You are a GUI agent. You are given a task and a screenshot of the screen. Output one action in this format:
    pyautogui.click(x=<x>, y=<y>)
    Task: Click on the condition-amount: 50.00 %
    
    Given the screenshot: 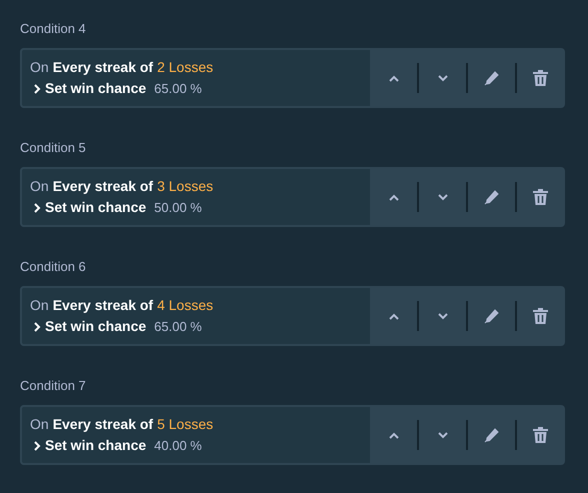 What is the action you would take?
    pyautogui.click(x=178, y=208)
    